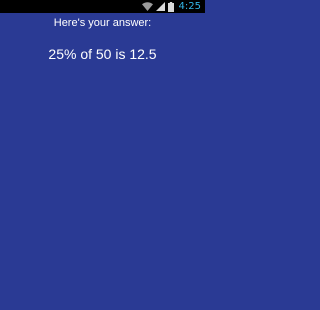 Image resolution: width=320 pixels, height=310 pixels. What do you see at coordinates (102, 23) in the screenshot?
I see `answer-heading: Here's your answer:` at bounding box center [102, 23].